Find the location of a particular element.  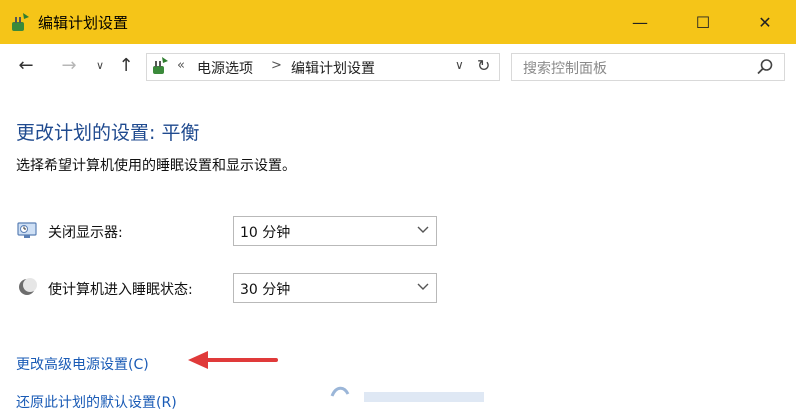

sleep-moon-icon is located at coordinates (28, 286).